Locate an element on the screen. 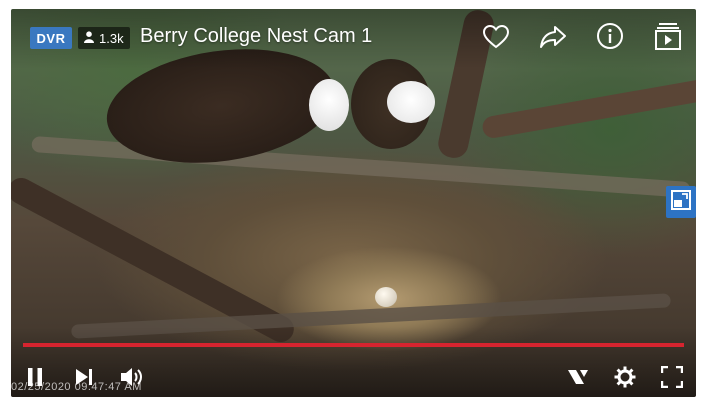  tree-branch is located at coordinates (588, 108).